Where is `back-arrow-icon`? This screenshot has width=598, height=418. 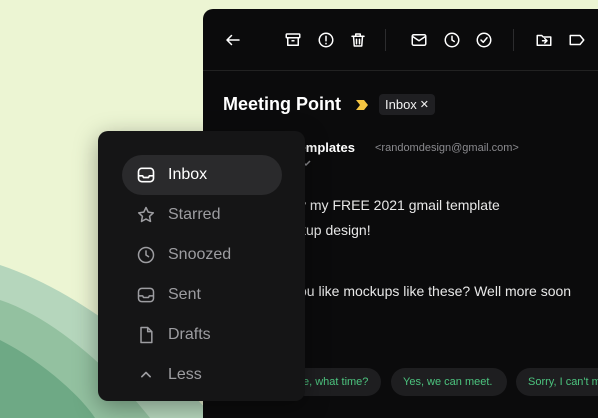 back-arrow-icon is located at coordinates (233, 40).